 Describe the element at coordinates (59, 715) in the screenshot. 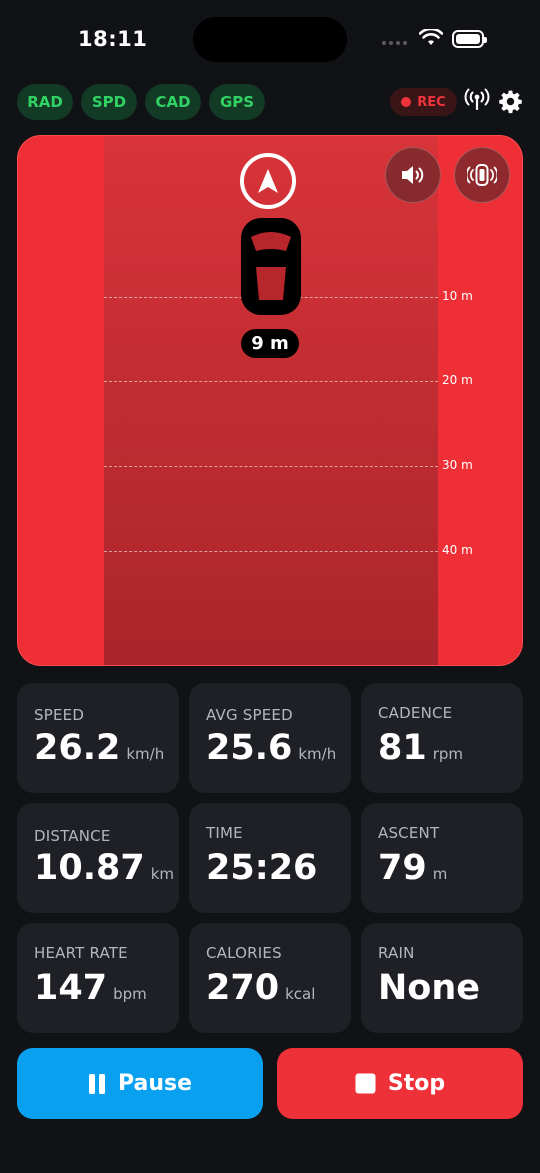

I see `metric-label: SPEED` at that location.